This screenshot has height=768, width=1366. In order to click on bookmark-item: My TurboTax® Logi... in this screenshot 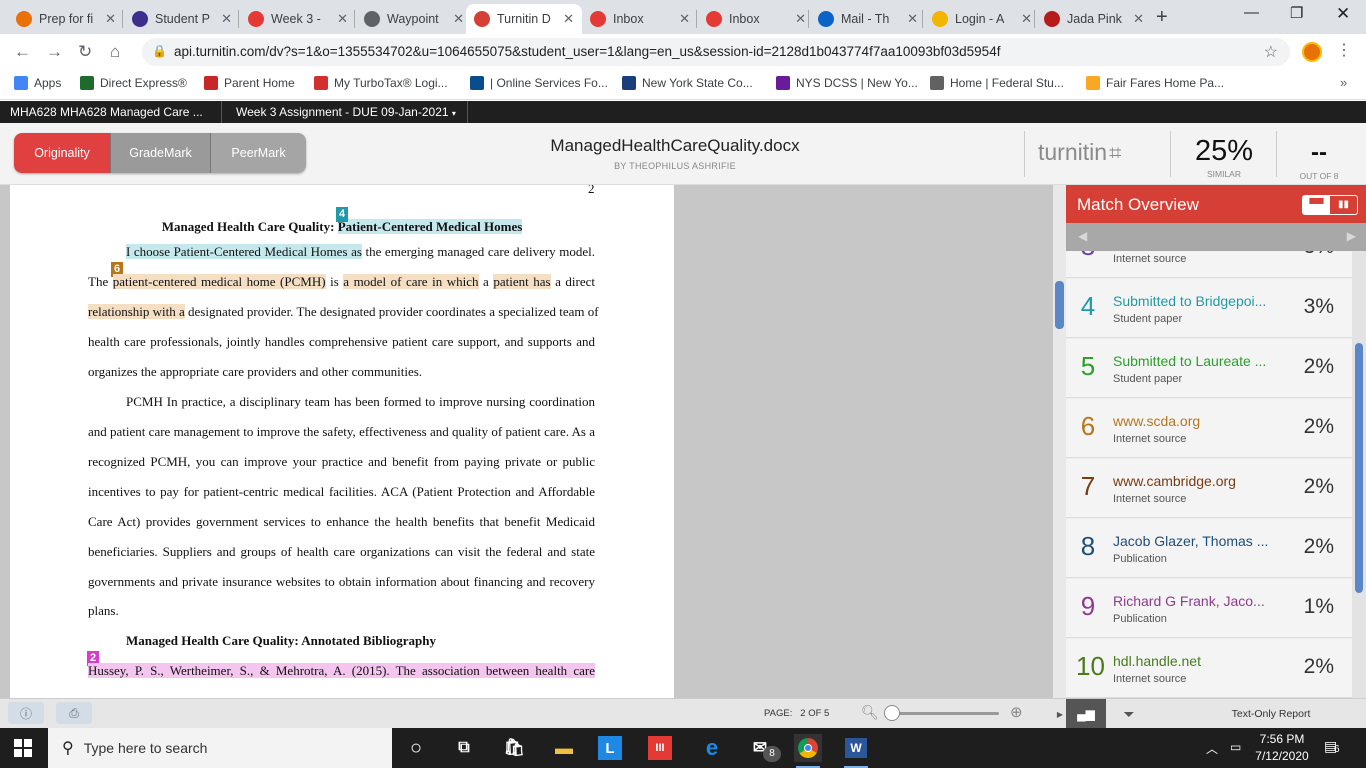, I will do `click(381, 83)`.